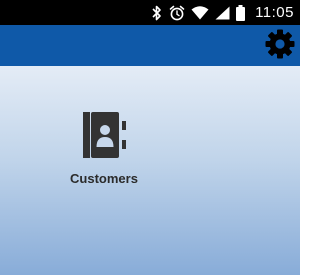 The width and height of the screenshot is (320, 275). Describe the element at coordinates (104, 178) in the screenshot. I see `tile-label: Customers` at that location.